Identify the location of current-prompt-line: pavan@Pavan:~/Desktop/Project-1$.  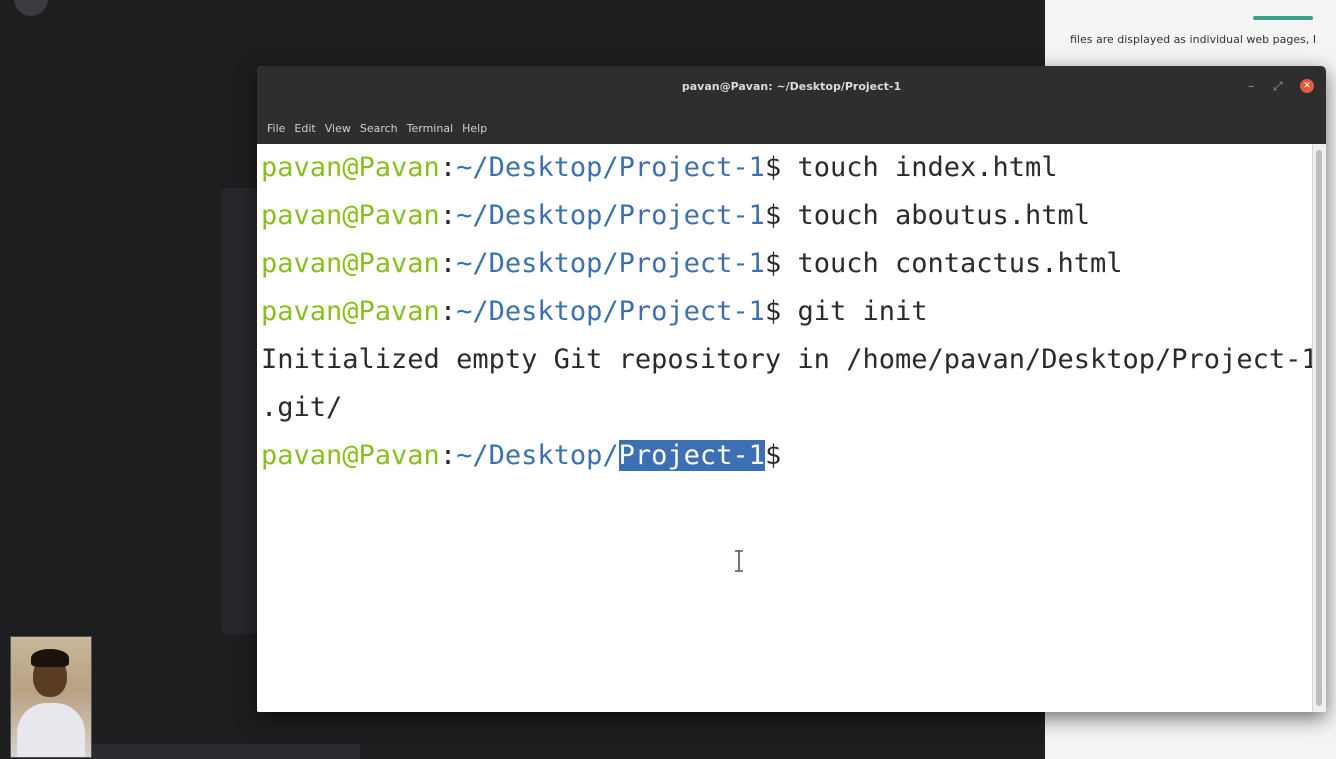
(786, 456).